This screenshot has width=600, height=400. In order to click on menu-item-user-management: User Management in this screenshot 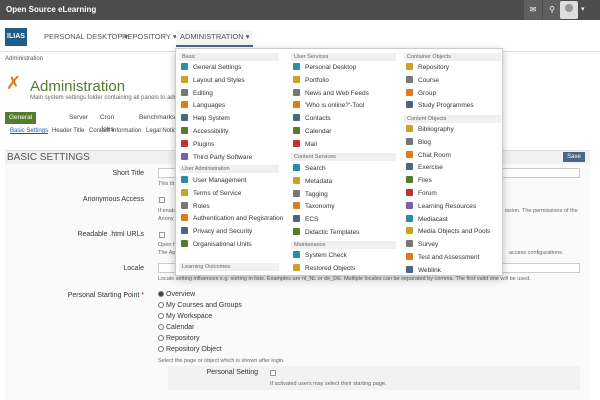, I will do `click(213, 181)`.